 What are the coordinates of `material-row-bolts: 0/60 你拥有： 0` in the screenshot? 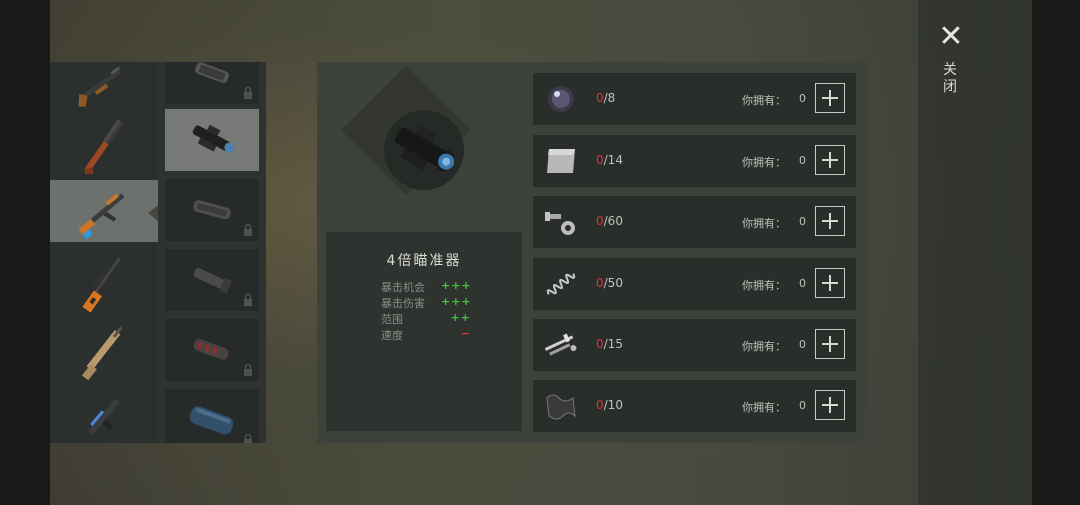 It's located at (694, 222).